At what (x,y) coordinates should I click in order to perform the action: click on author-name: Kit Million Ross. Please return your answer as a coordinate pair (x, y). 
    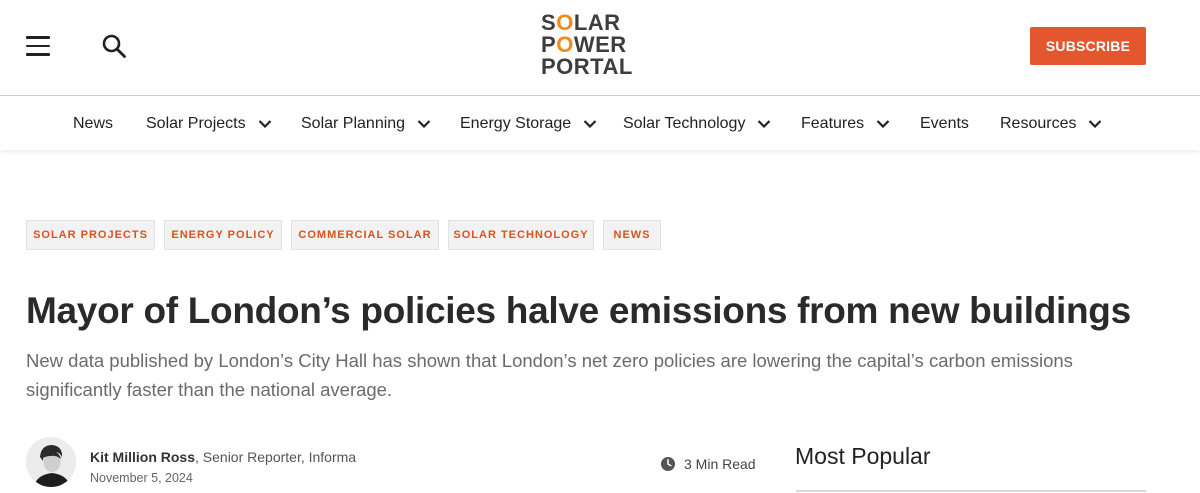
    Looking at the image, I should click on (142, 457).